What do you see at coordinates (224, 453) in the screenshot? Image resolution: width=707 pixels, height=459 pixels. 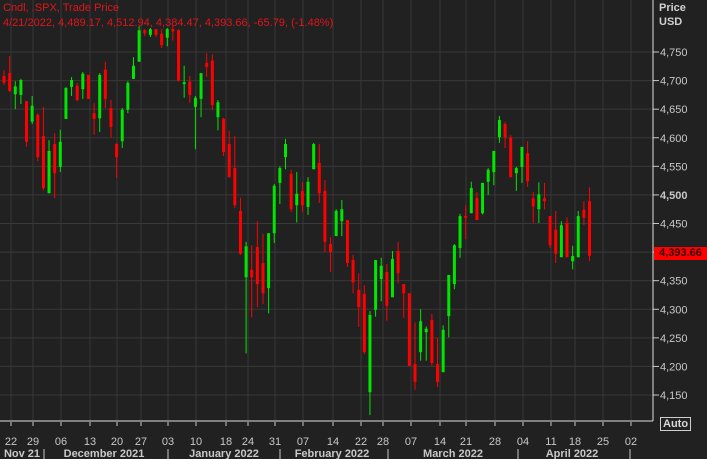 I see `month-label: January 2022` at bounding box center [224, 453].